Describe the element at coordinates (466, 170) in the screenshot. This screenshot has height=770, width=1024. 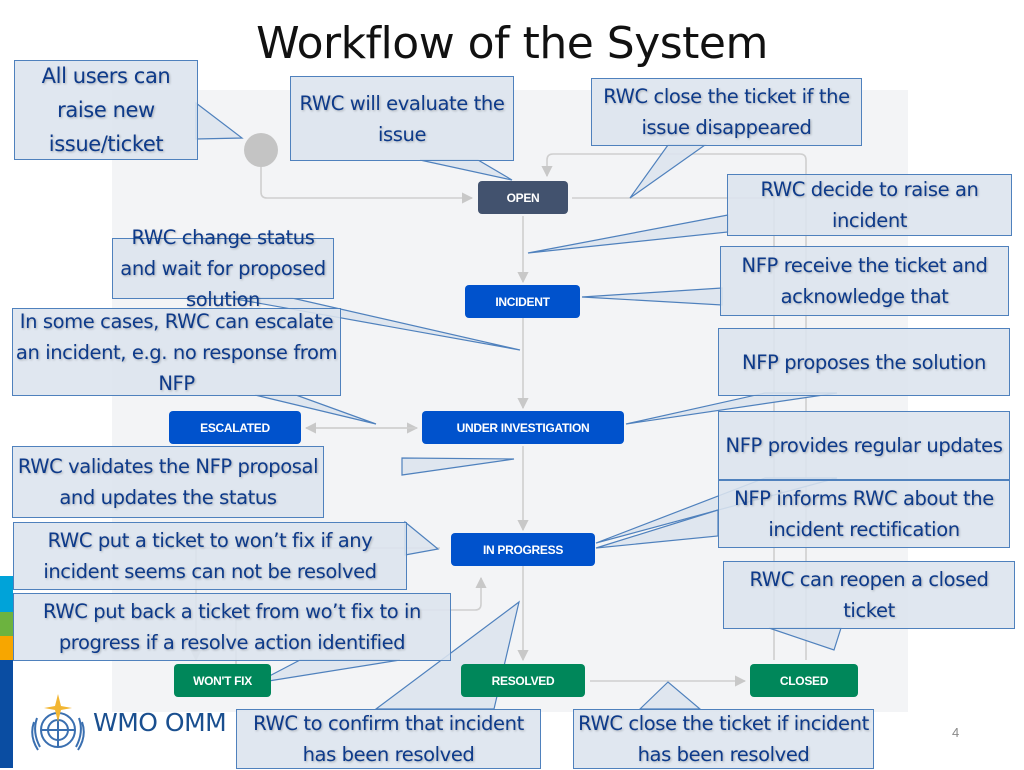
I see `pointer-evaluate` at that location.